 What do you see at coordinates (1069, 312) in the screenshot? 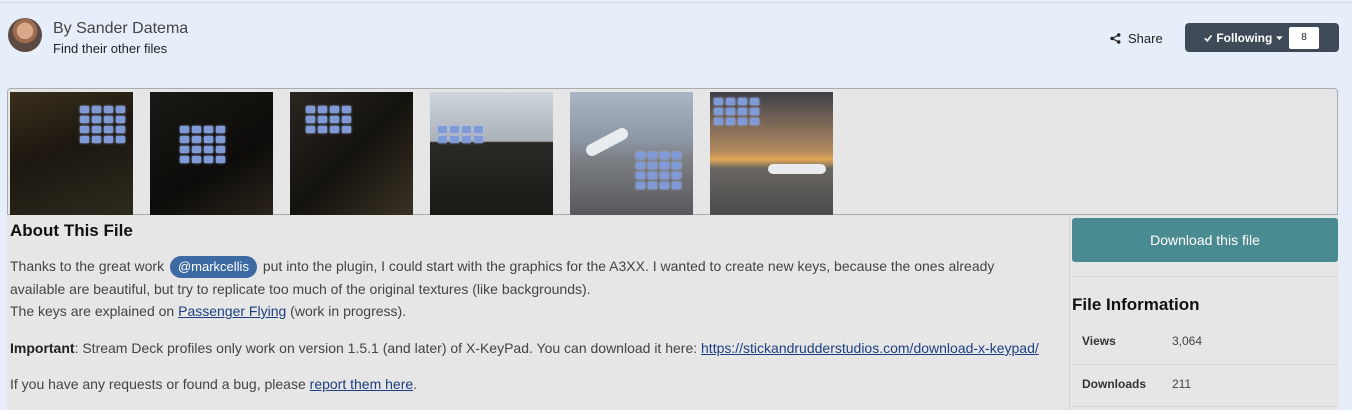
I see `panel-divider` at bounding box center [1069, 312].